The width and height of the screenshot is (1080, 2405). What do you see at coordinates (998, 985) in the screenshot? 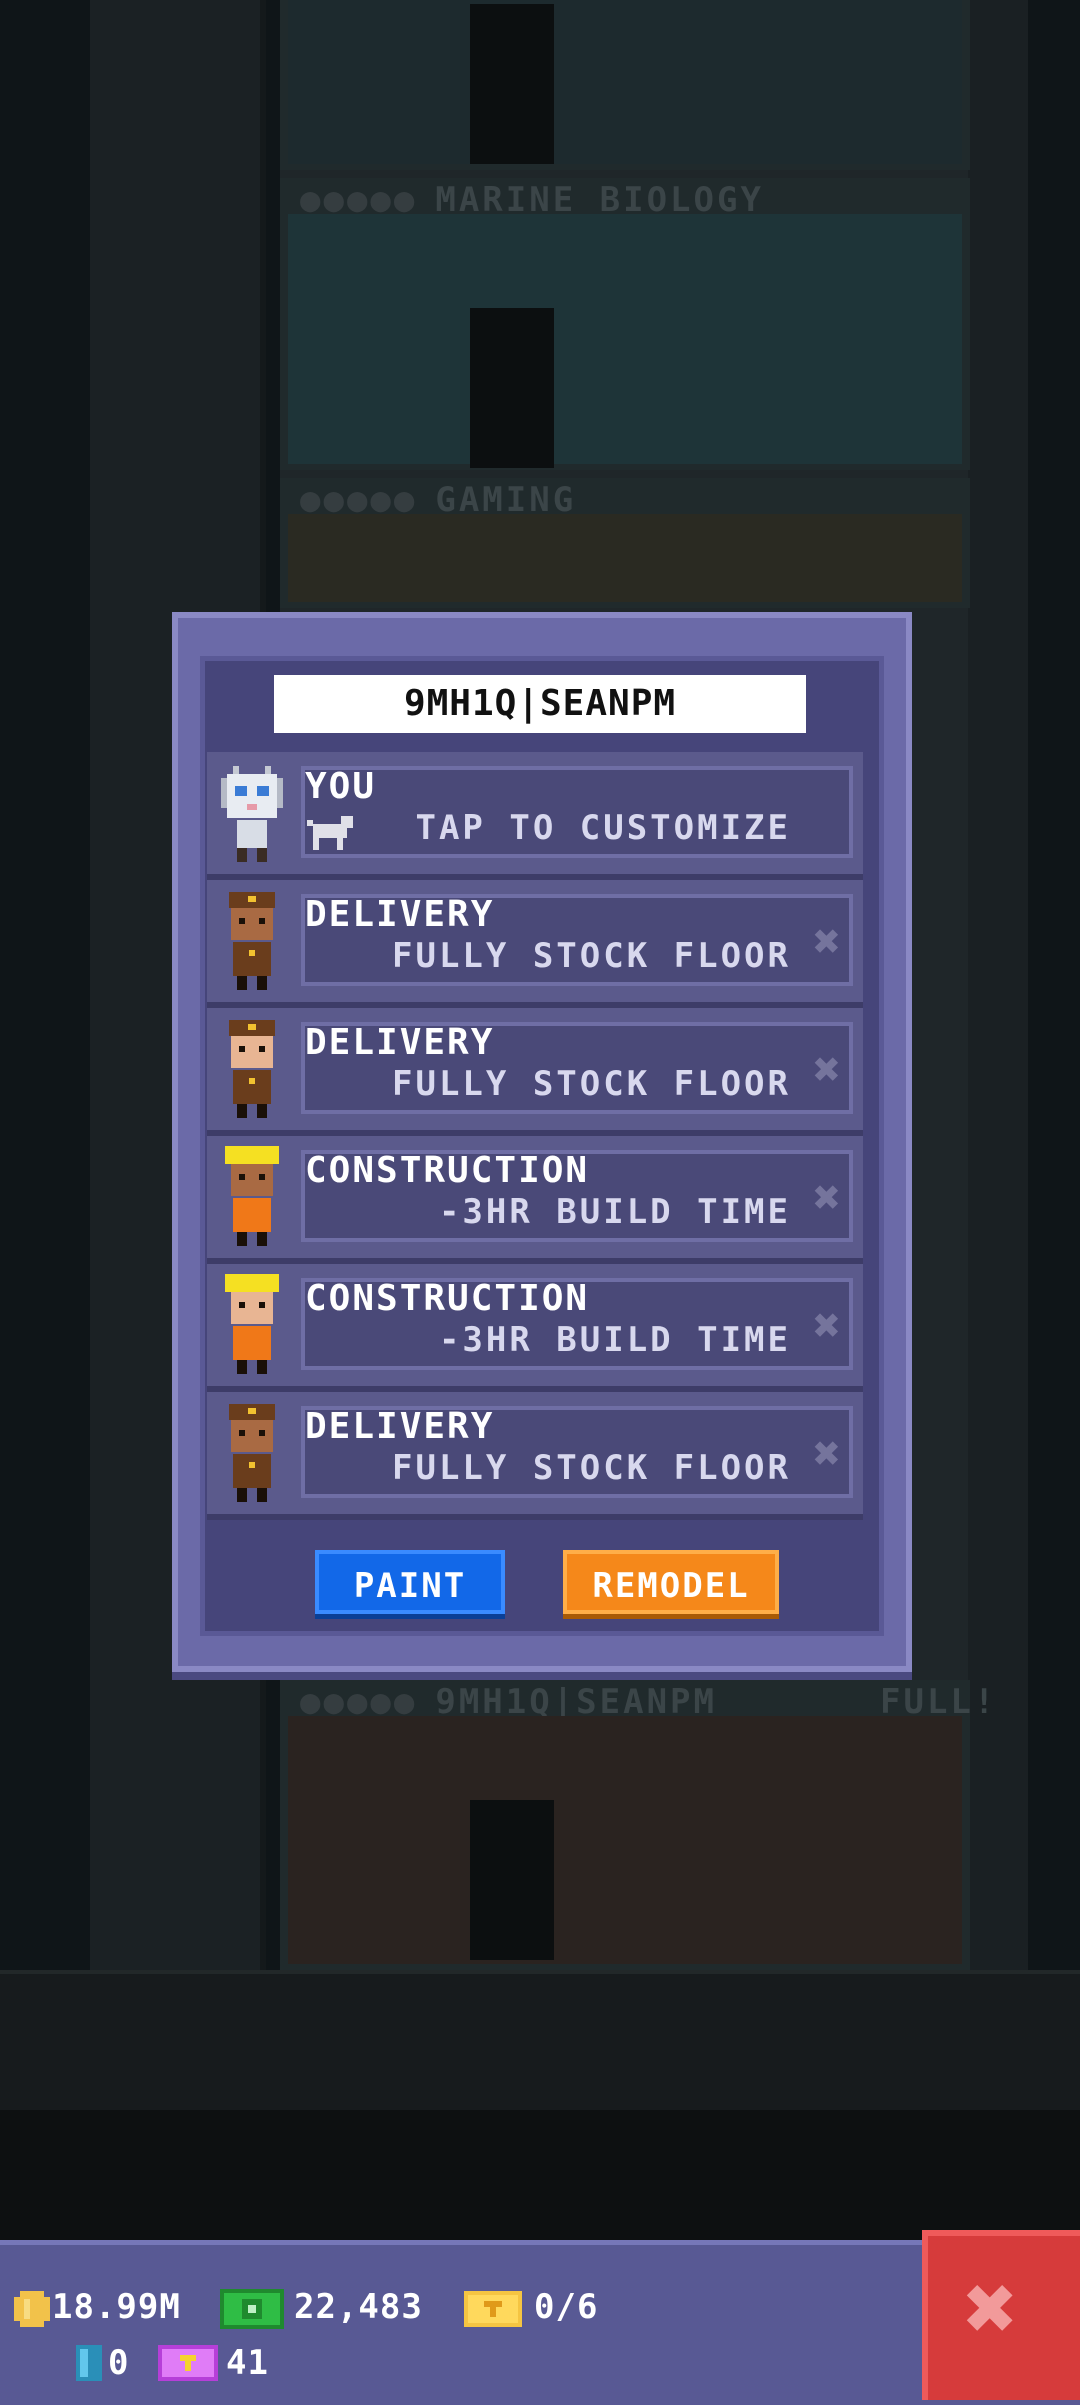
I see `right-building-facade` at bounding box center [998, 985].